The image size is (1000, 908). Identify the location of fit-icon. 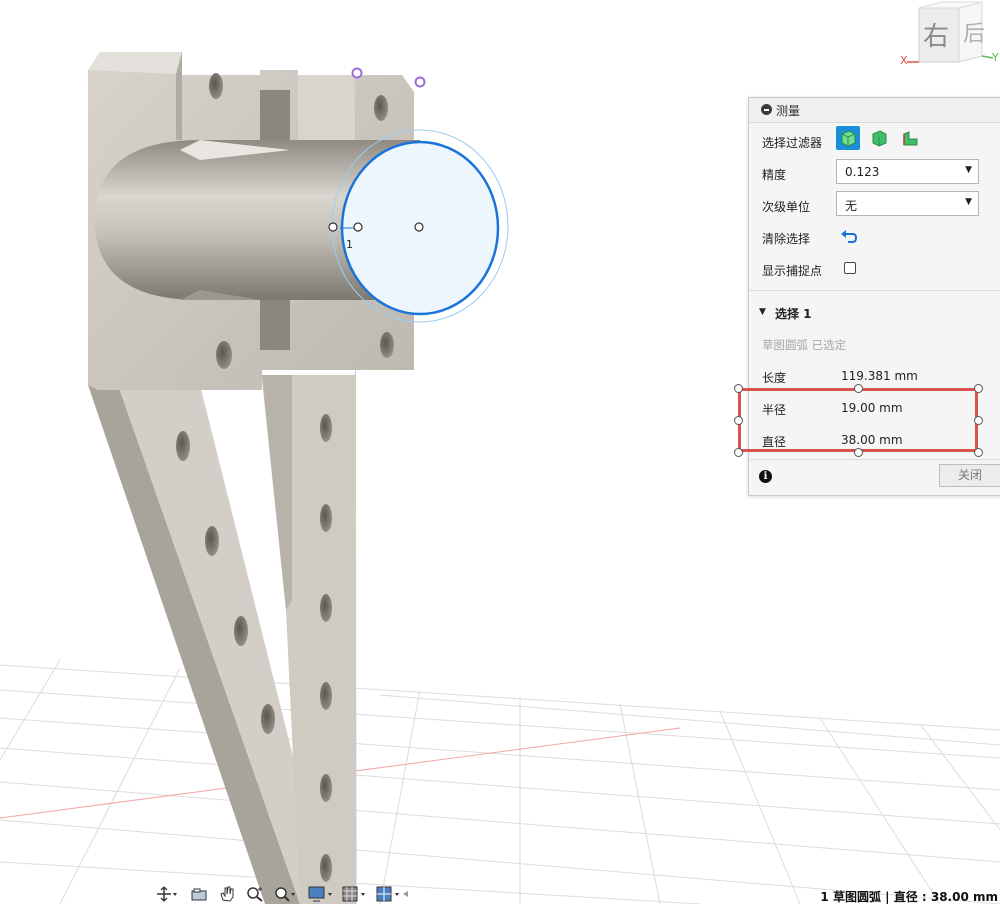
(284, 894).